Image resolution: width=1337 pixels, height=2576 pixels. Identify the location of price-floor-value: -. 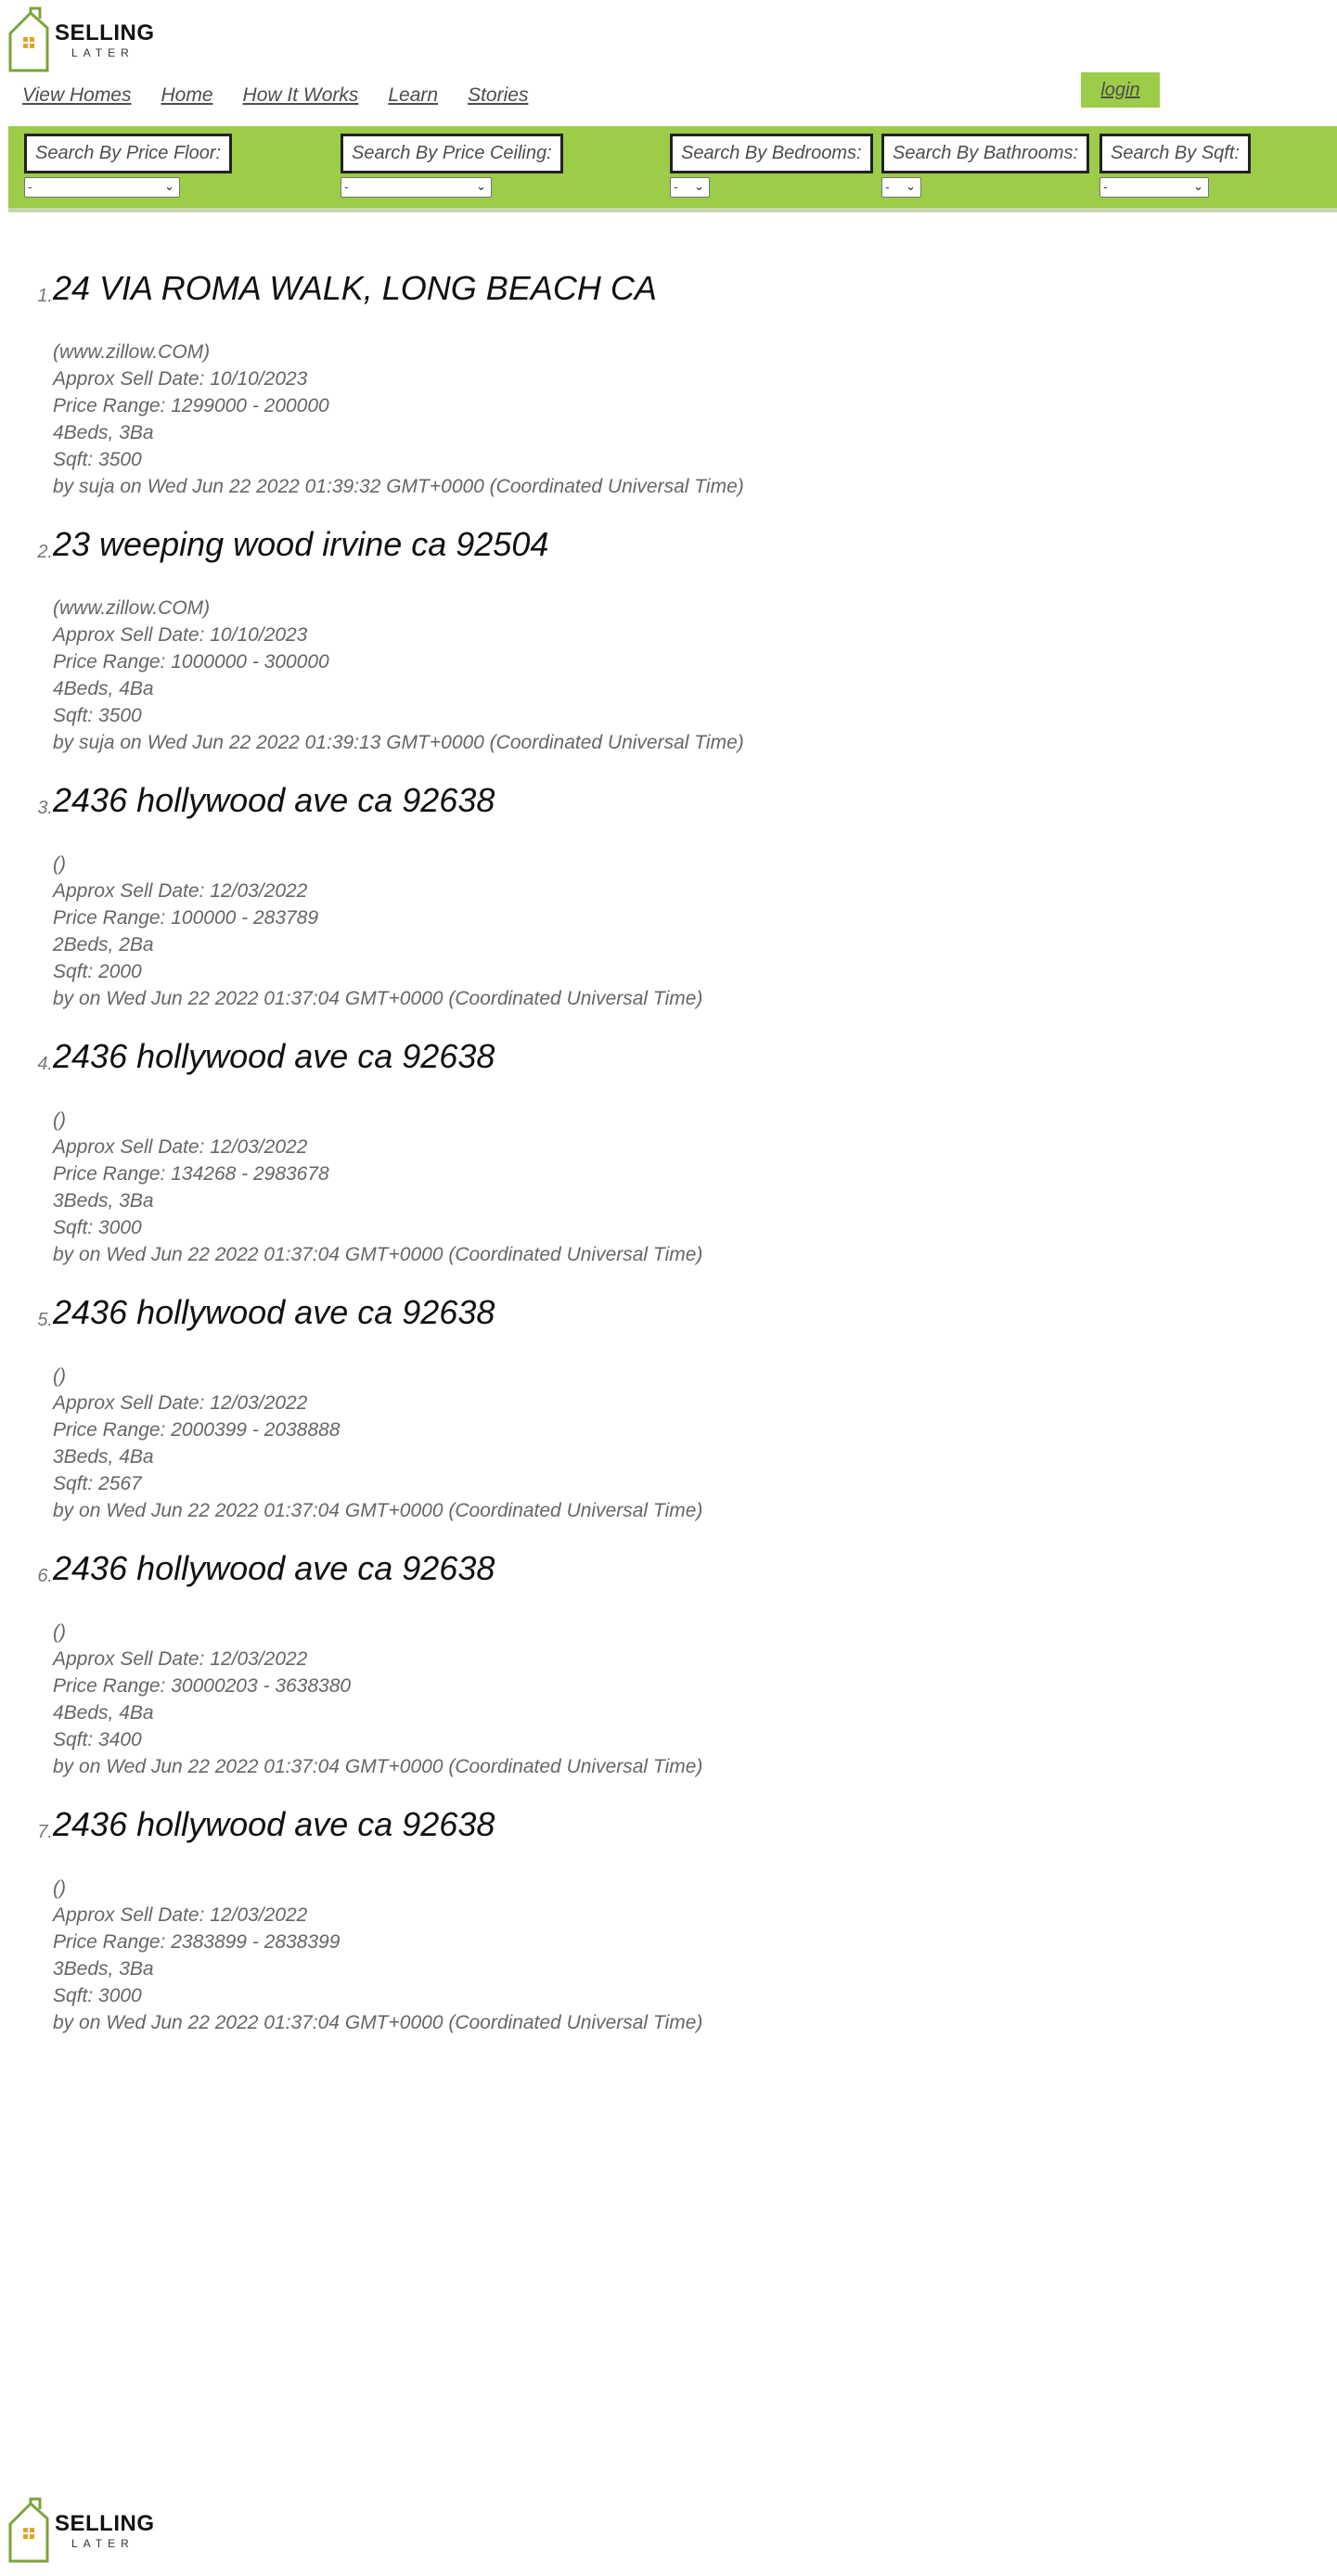
(30, 186).